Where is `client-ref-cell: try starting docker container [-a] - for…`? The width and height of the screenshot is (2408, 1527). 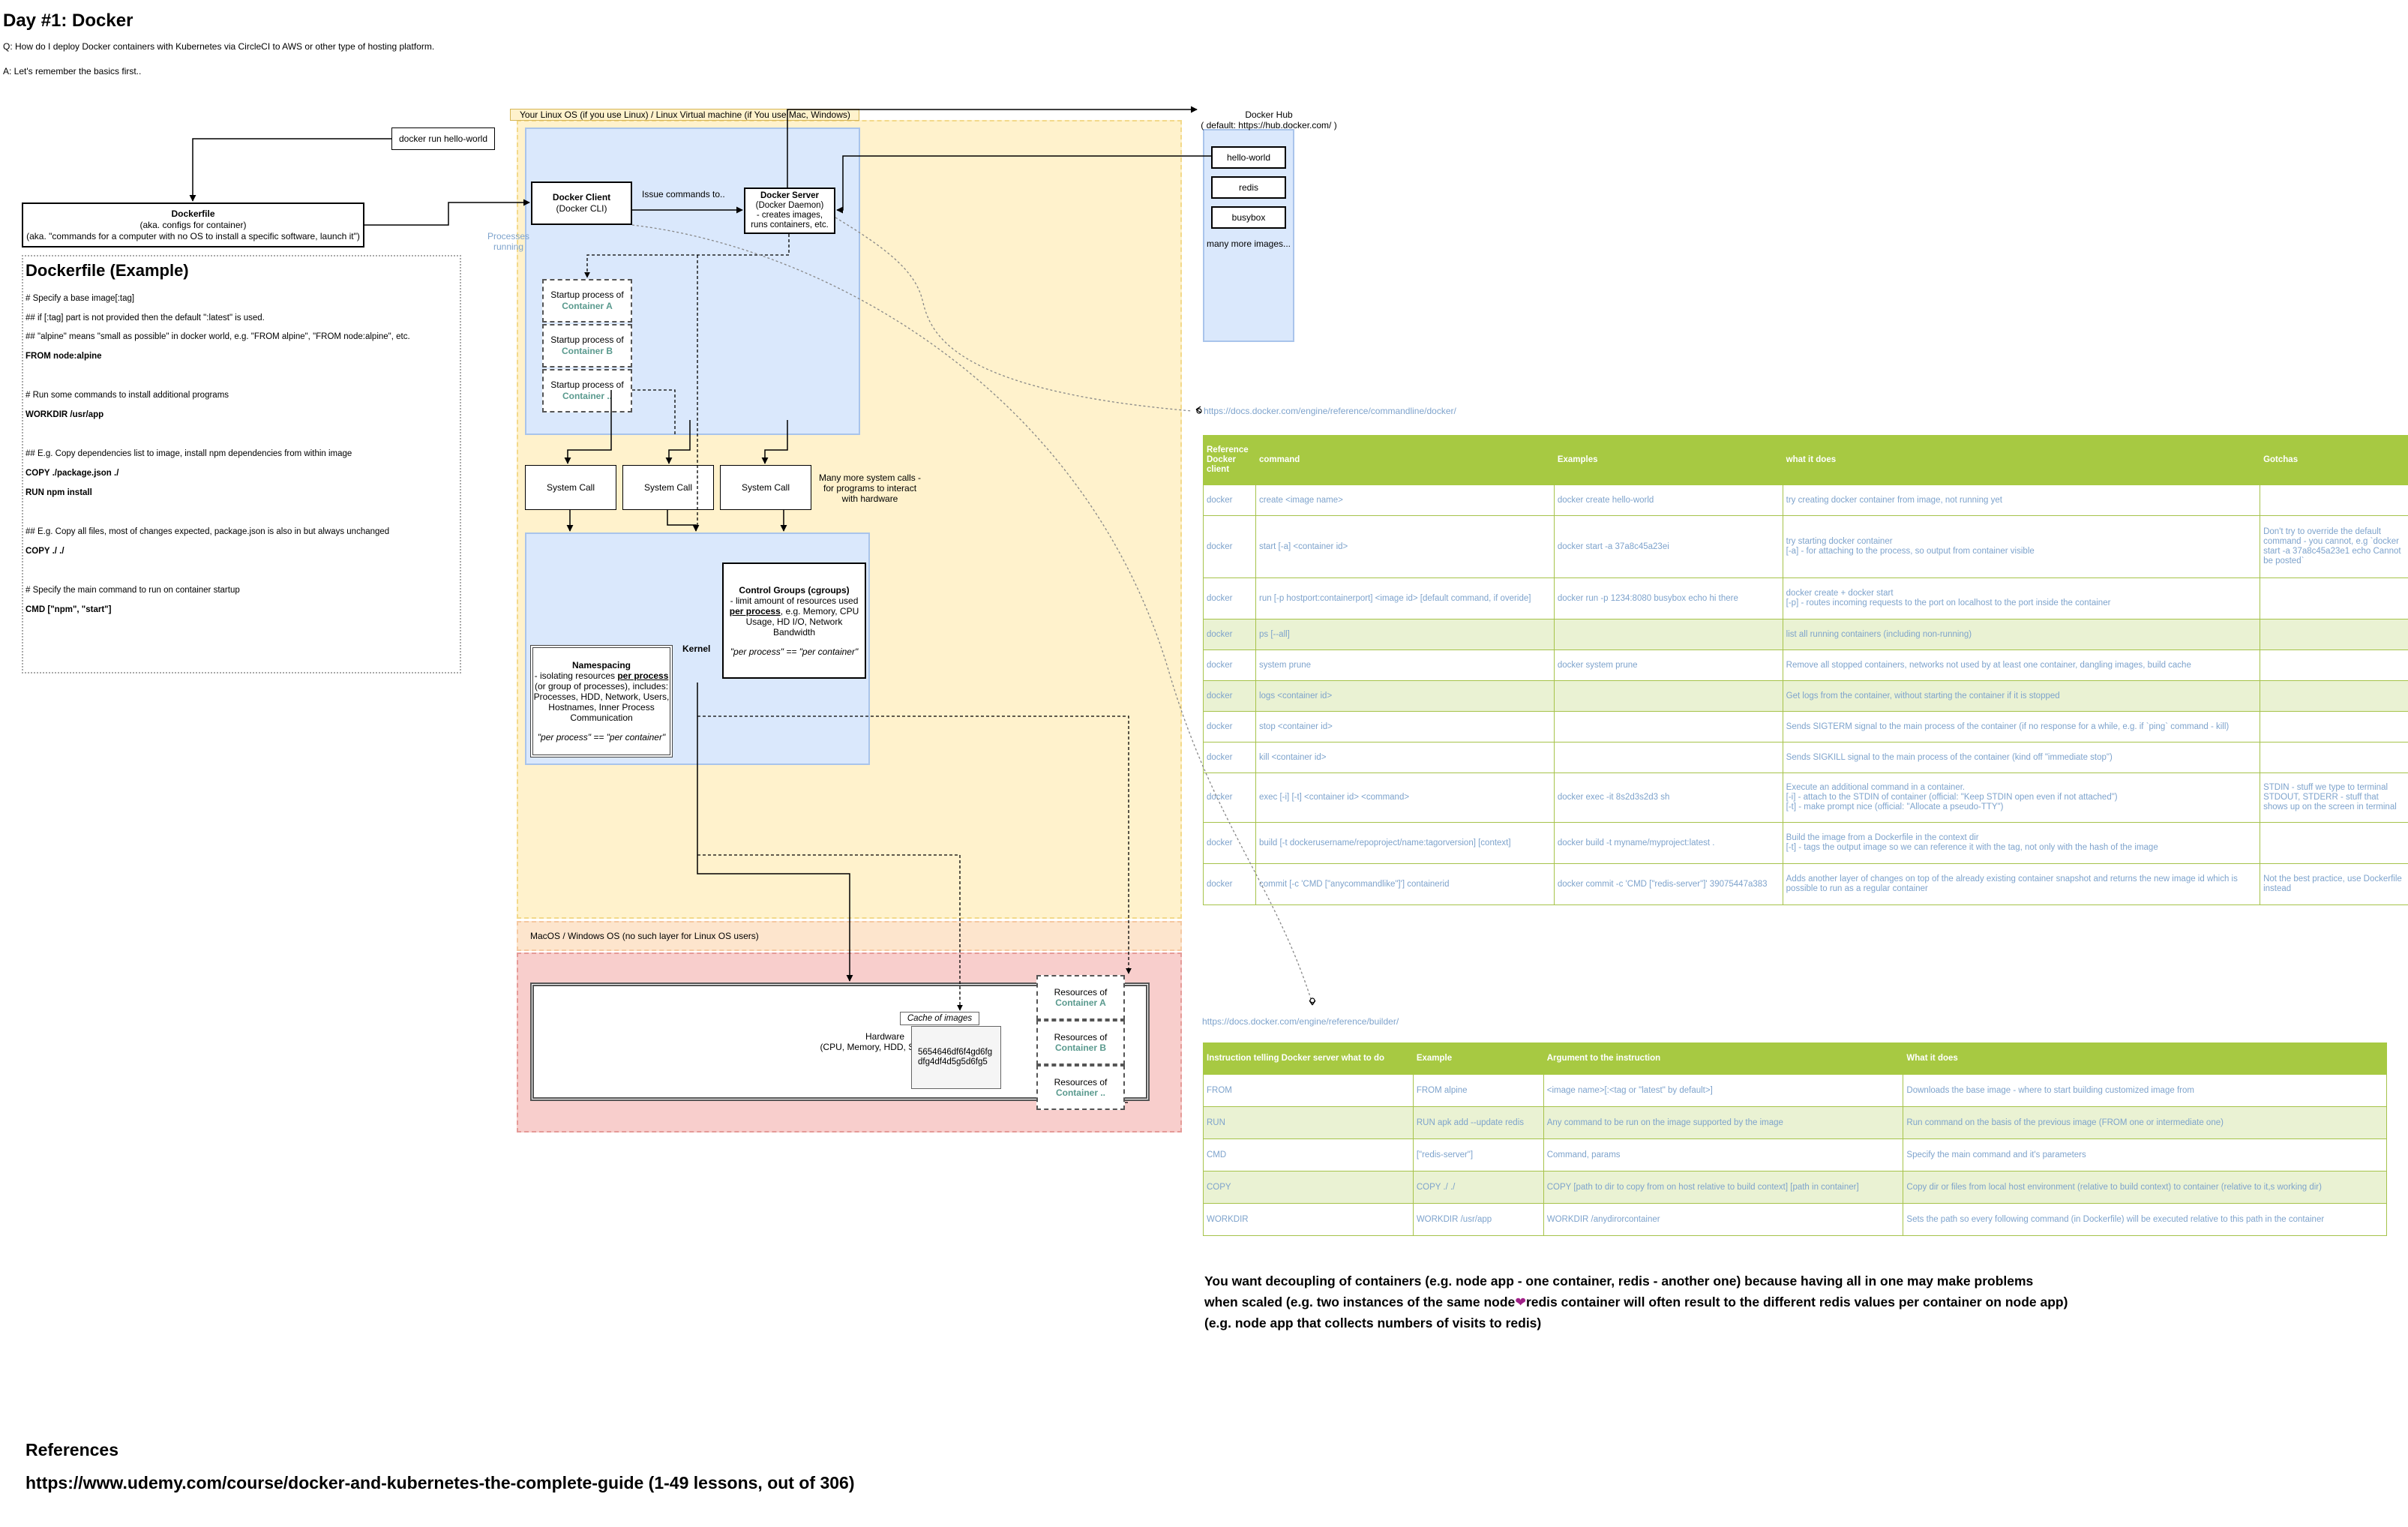 client-ref-cell: try starting docker container [-a] - for… is located at coordinates (2021, 546).